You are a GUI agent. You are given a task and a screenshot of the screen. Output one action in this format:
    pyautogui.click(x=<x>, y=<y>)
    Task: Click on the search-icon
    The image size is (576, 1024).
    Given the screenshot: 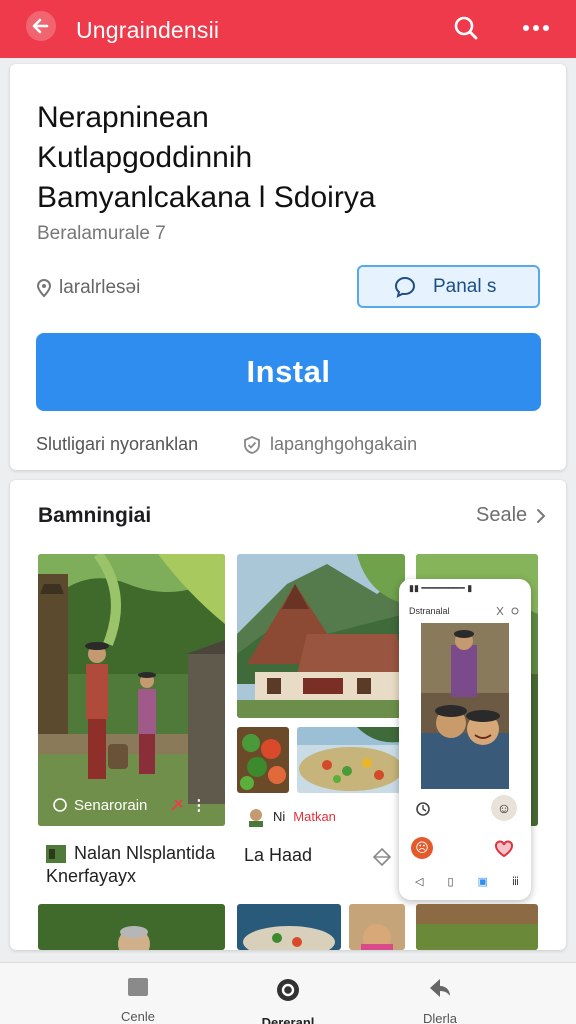 What is the action you would take?
    pyautogui.click(x=466, y=28)
    